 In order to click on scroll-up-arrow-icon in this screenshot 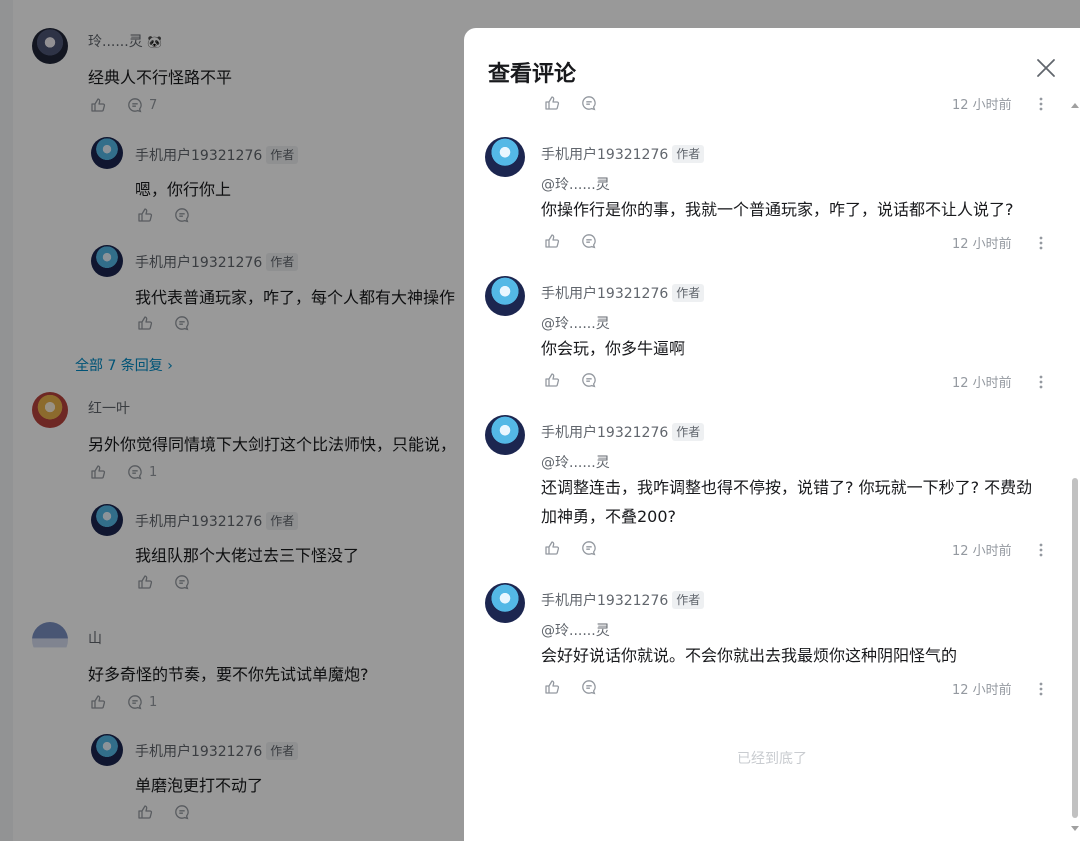, I will do `click(1075, 105)`.